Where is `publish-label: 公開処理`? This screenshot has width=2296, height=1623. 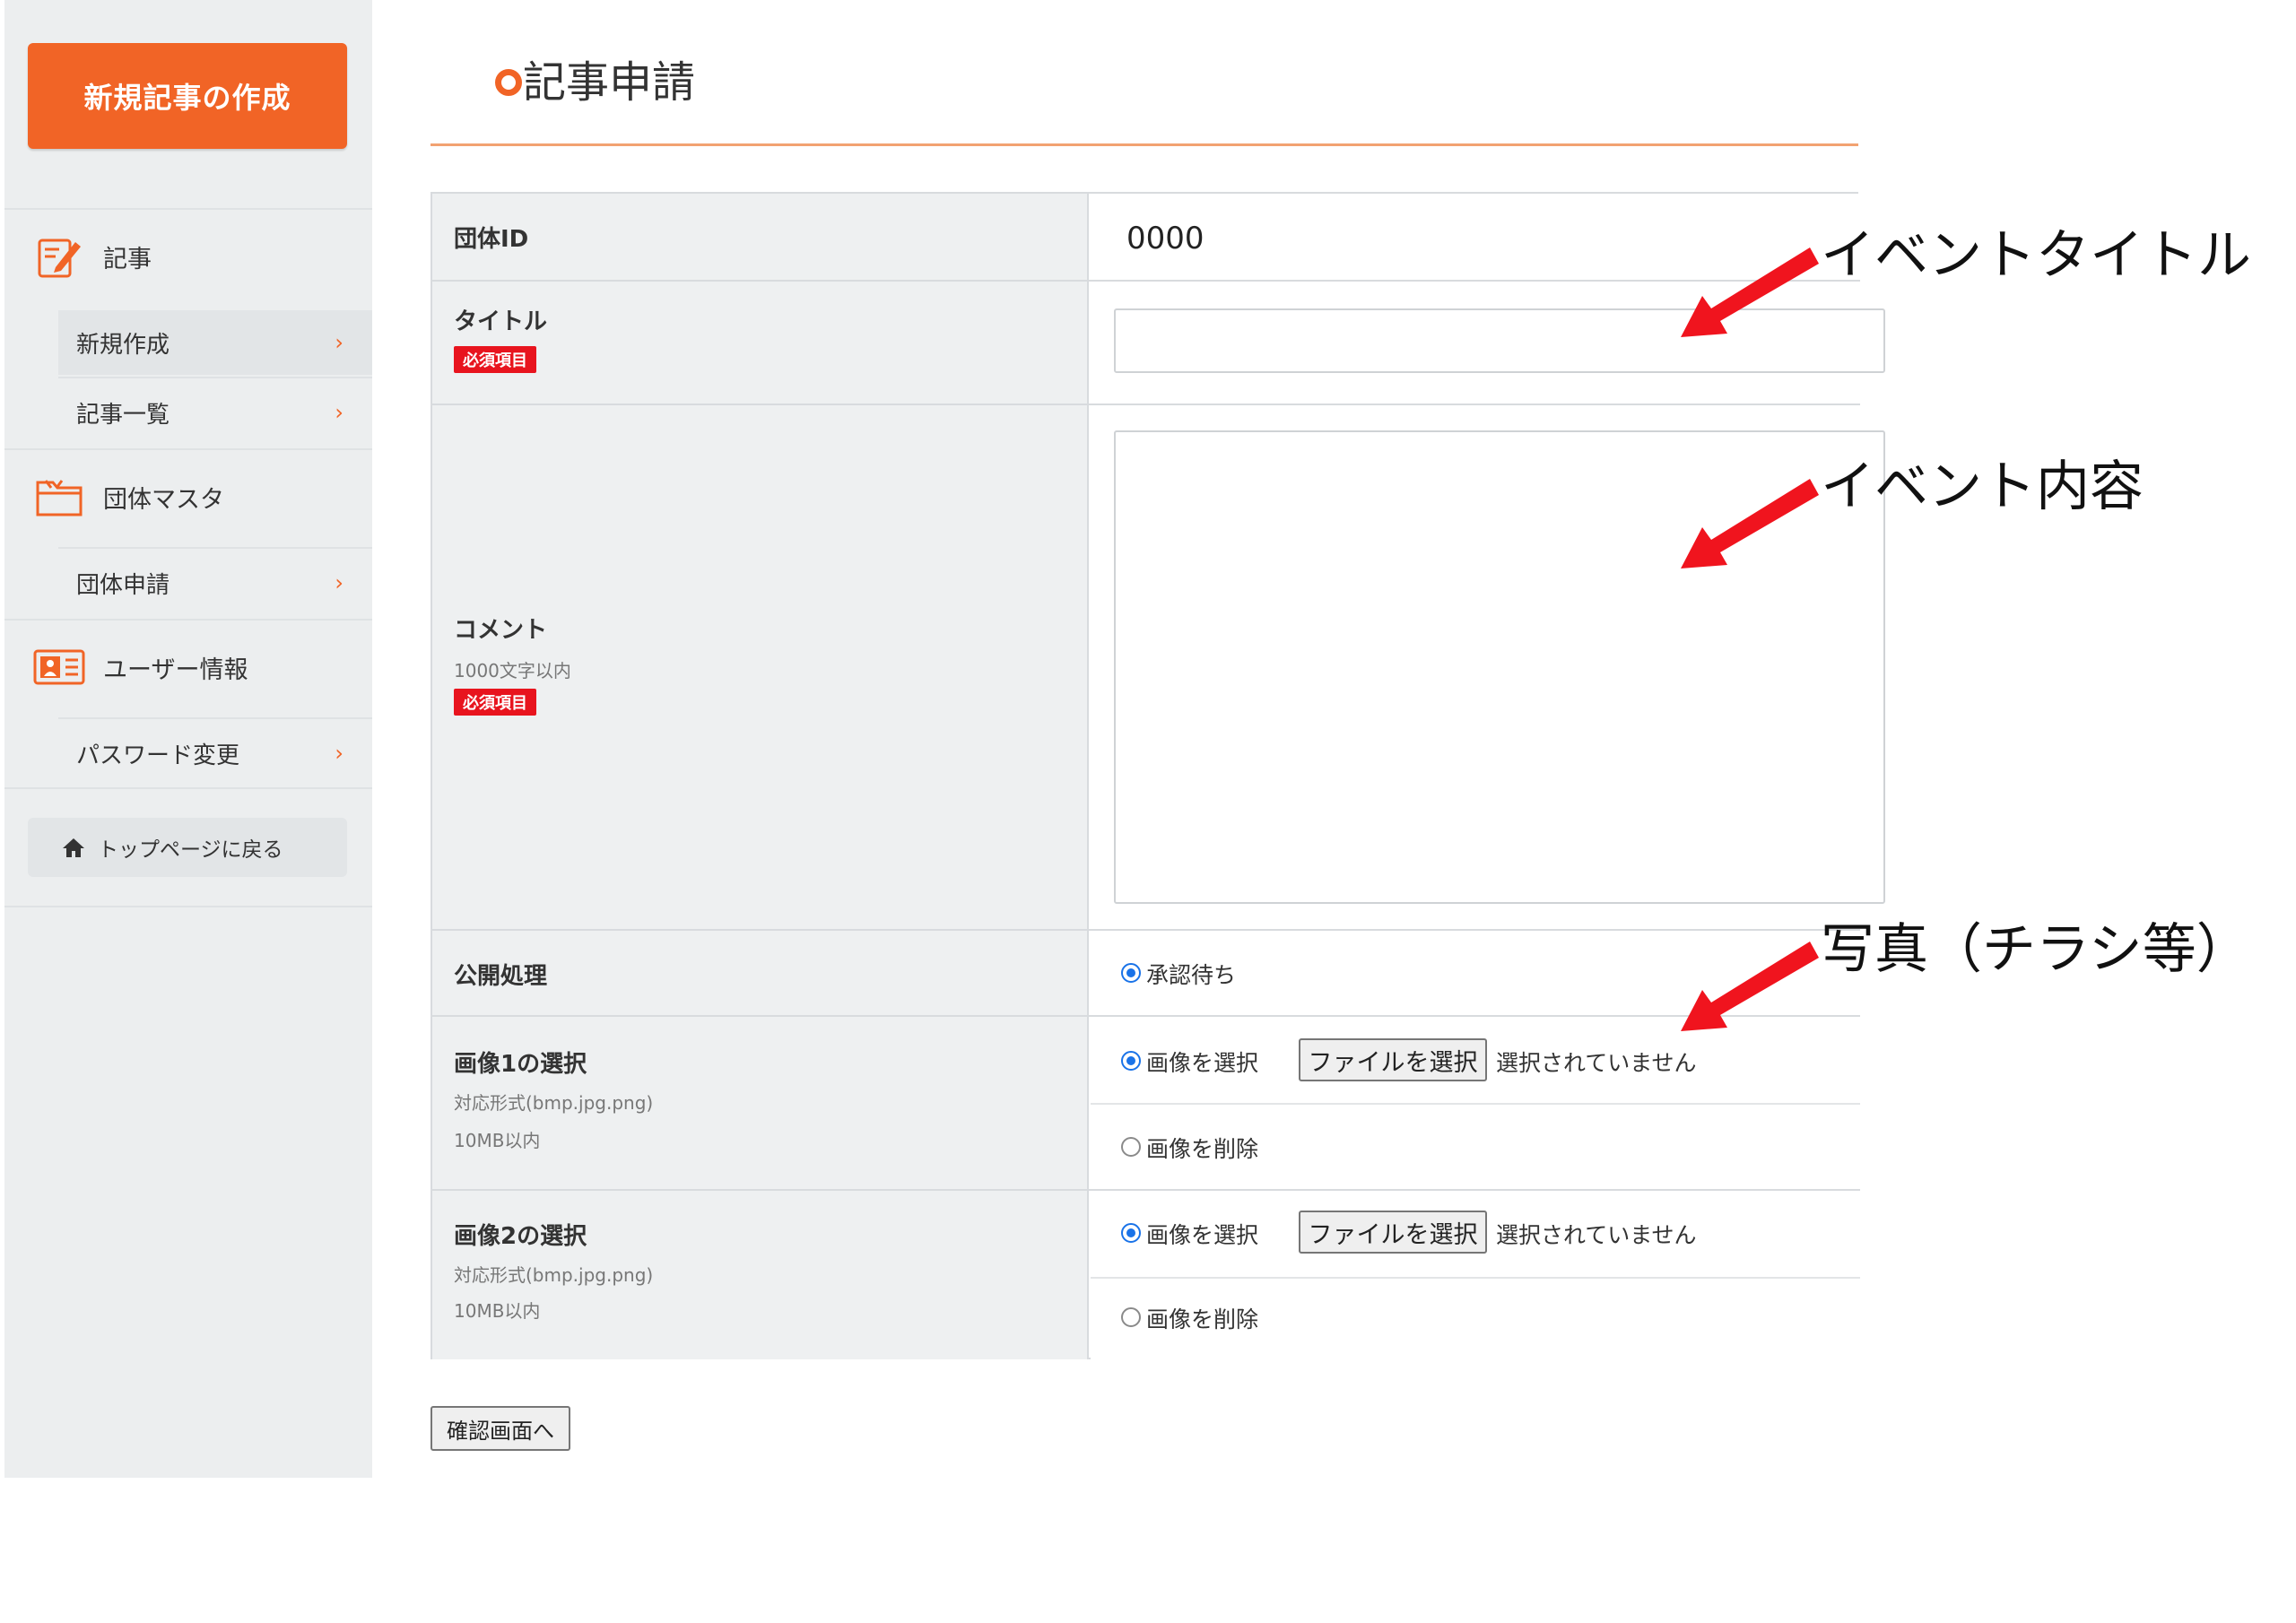 publish-label: 公開処理 is located at coordinates (501, 976).